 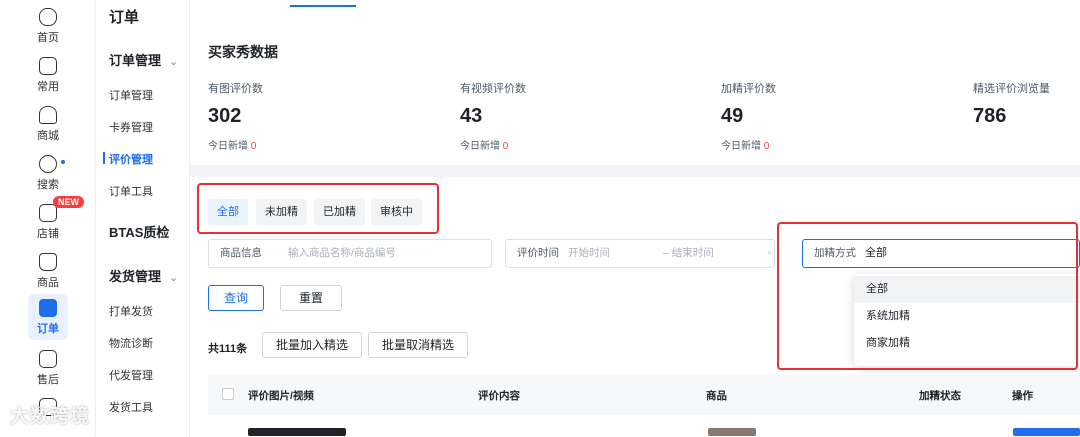 I want to click on rail-item-store: NEW 店铺, so click(x=48, y=218).